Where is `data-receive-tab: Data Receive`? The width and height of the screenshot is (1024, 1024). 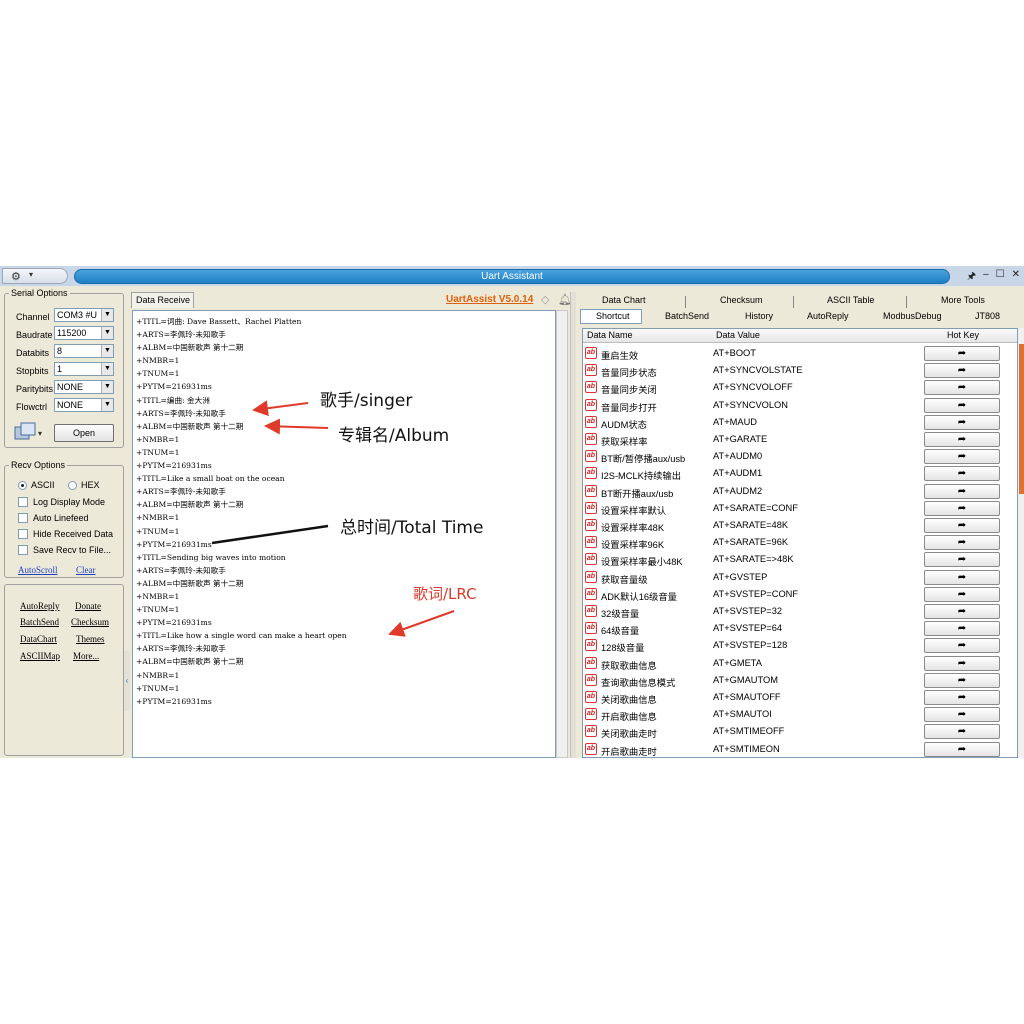
data-receive-tab: Data Receive is located at coordinates (162, 300).